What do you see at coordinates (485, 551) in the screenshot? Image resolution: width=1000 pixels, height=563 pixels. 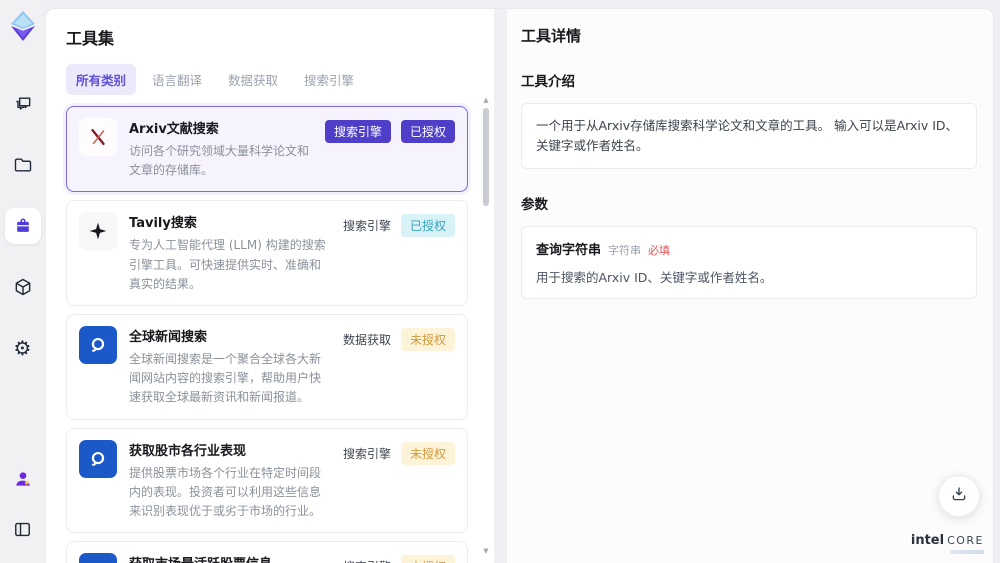 I see `scroll-down-icon: ▼` at bounding box center [485, 551].